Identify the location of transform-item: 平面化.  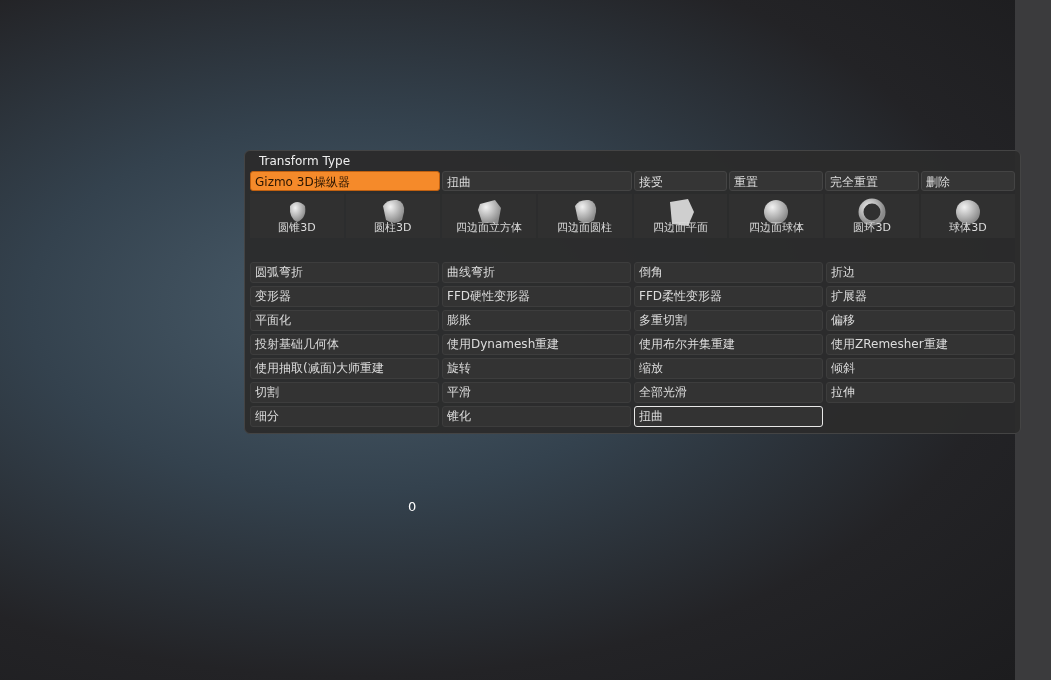
(344, 320).